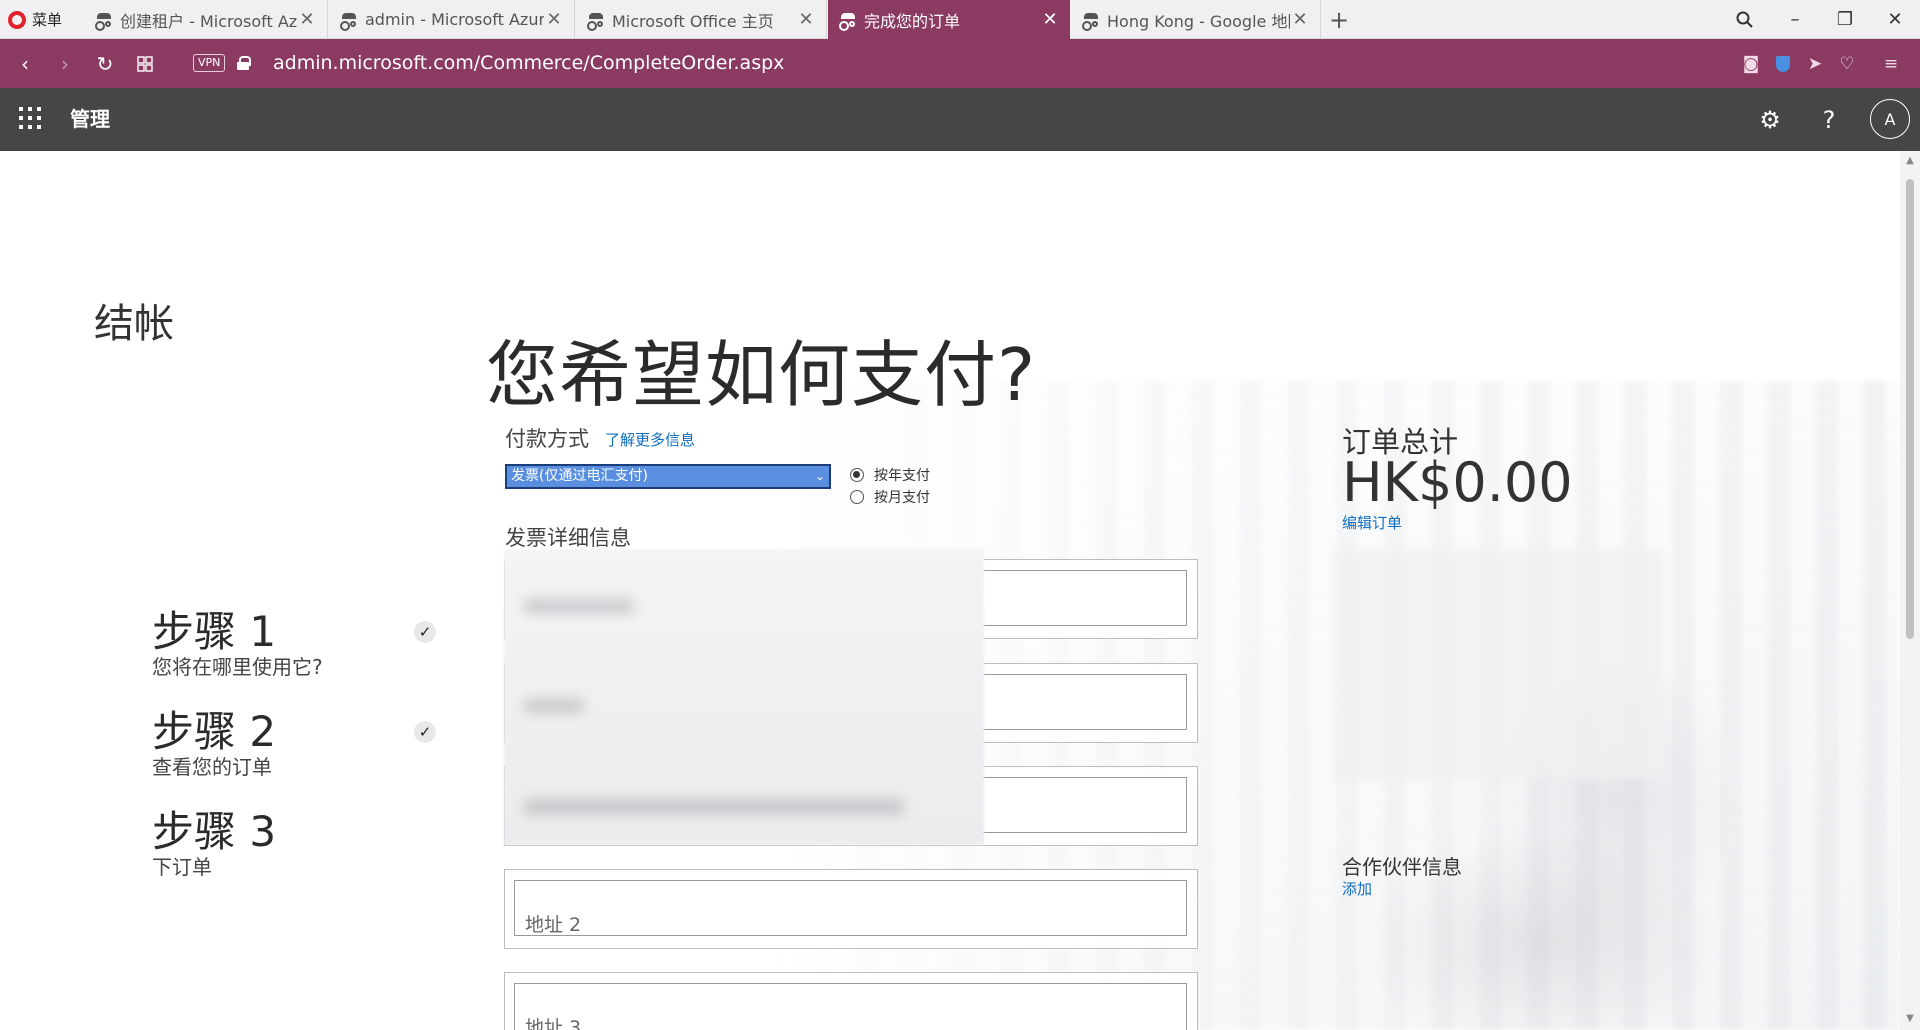 The height and width of the screenshot is (1030, 1920). What do you see at coordinates (30, 118) in the screenshot?
I see `app-launcher-icon` at bounding box center [30, 118].